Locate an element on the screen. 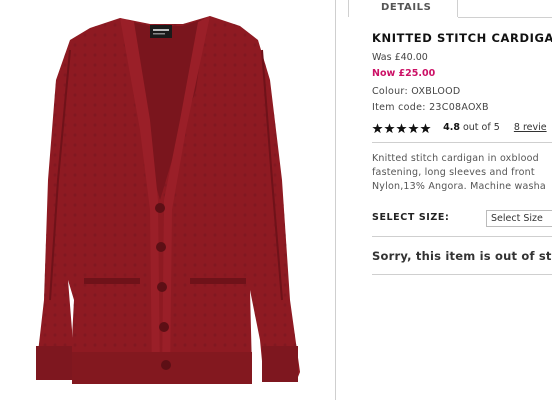 The image size is (552, 400). right-cuff is located at coordinates (280, 364).